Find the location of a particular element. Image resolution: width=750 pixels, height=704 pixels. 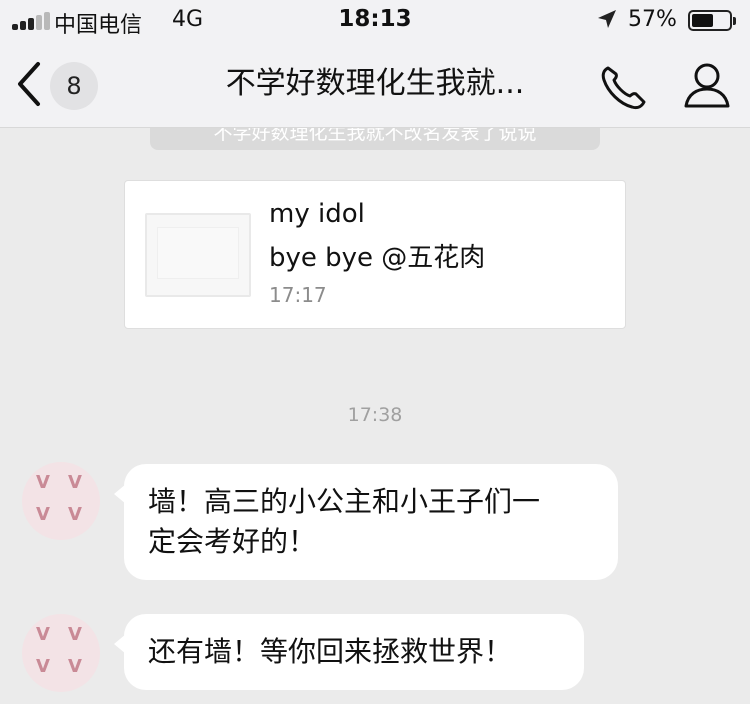

message-bubble: 还有墙！等你回来拯救世界！ is located at coordinates (349, 652).